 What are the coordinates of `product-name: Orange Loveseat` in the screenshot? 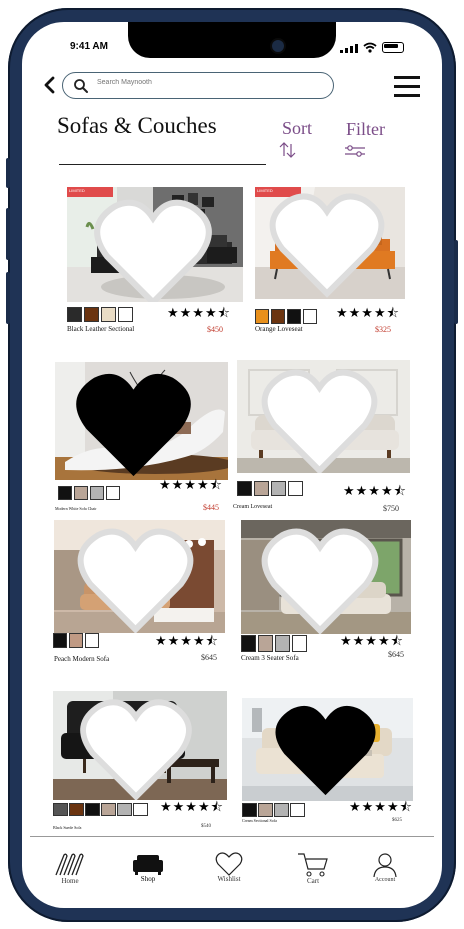 It's located at (279, 329).